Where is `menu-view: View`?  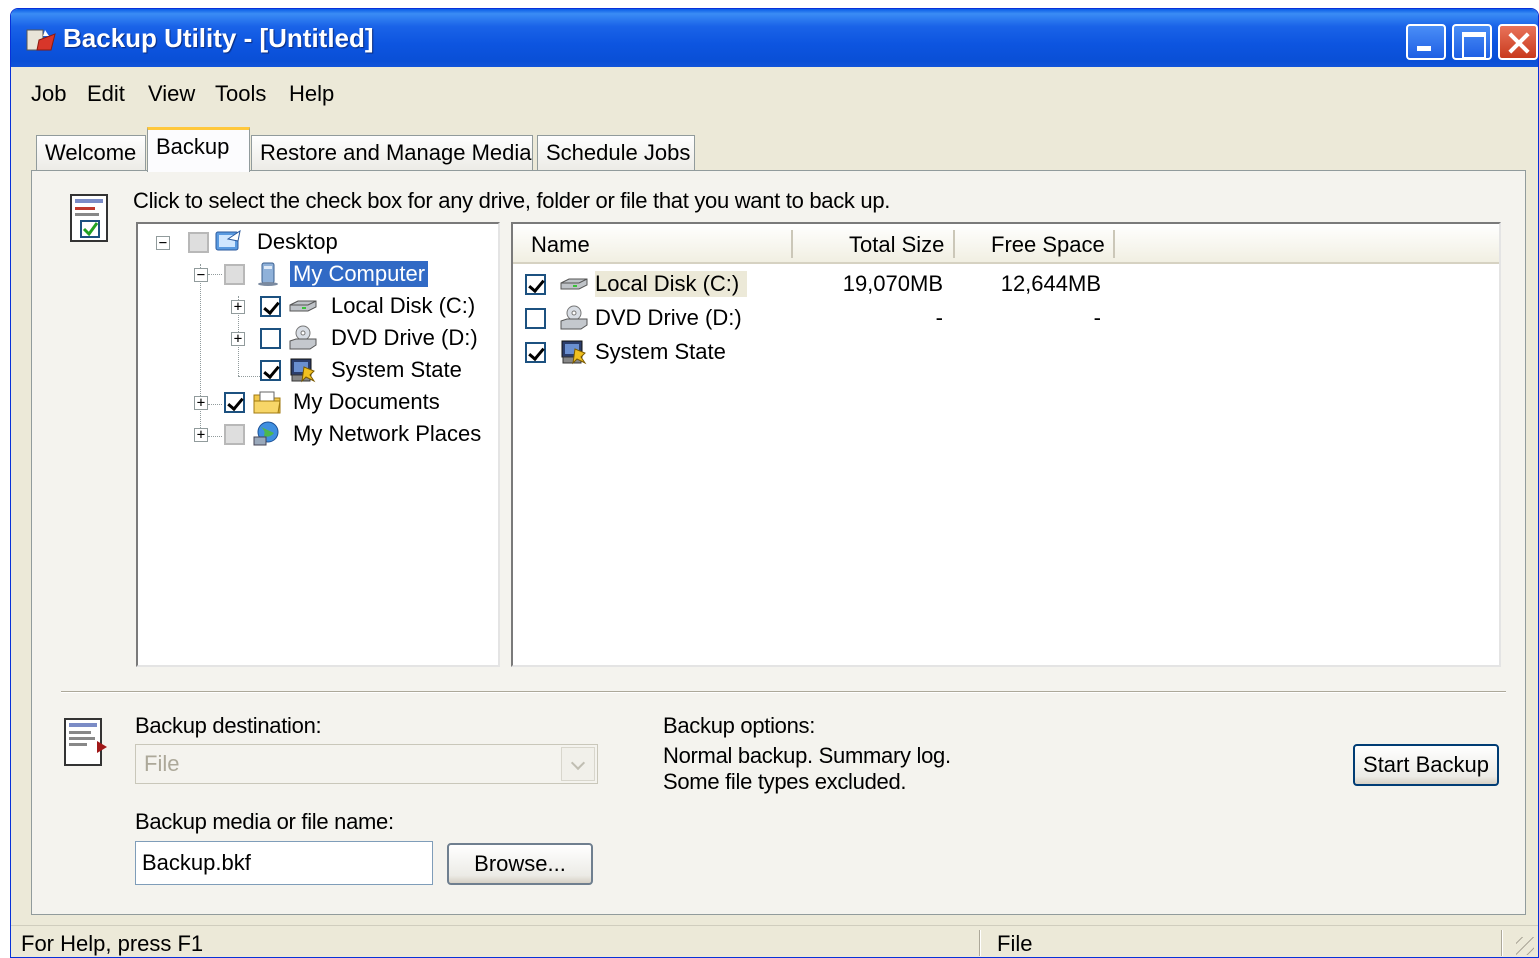 menu-view: View is located at coordinates (171, 94).